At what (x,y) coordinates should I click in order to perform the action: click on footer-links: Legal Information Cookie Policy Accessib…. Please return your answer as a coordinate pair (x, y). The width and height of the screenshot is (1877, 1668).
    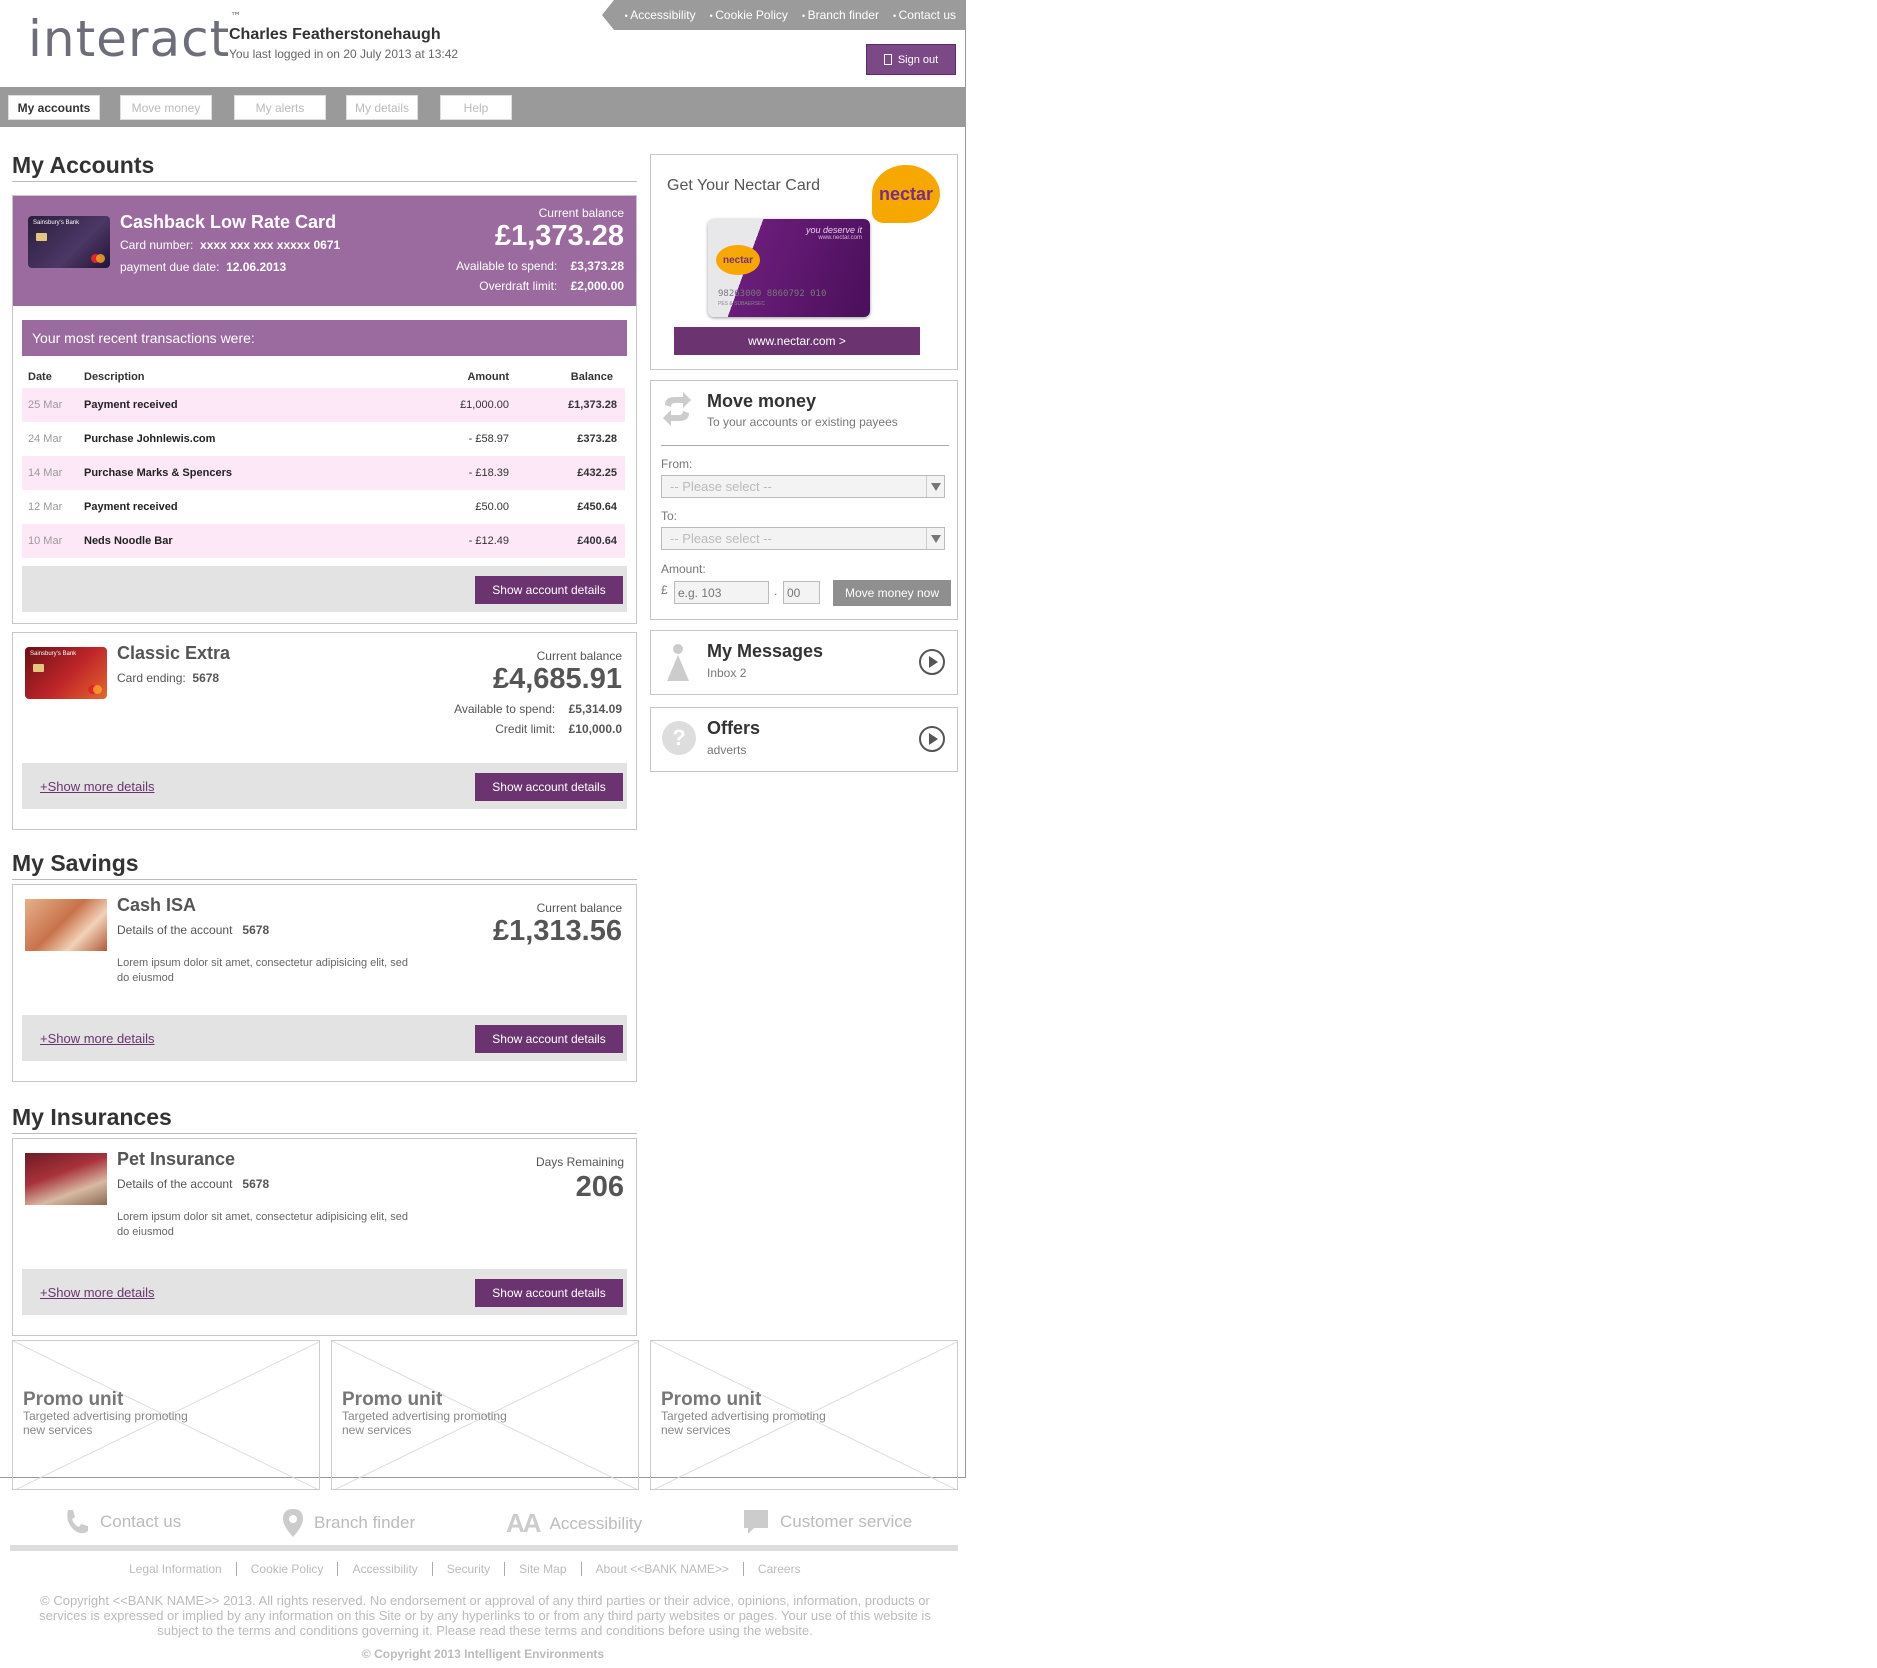
    Looking at the image, I should click on (465, 1569).